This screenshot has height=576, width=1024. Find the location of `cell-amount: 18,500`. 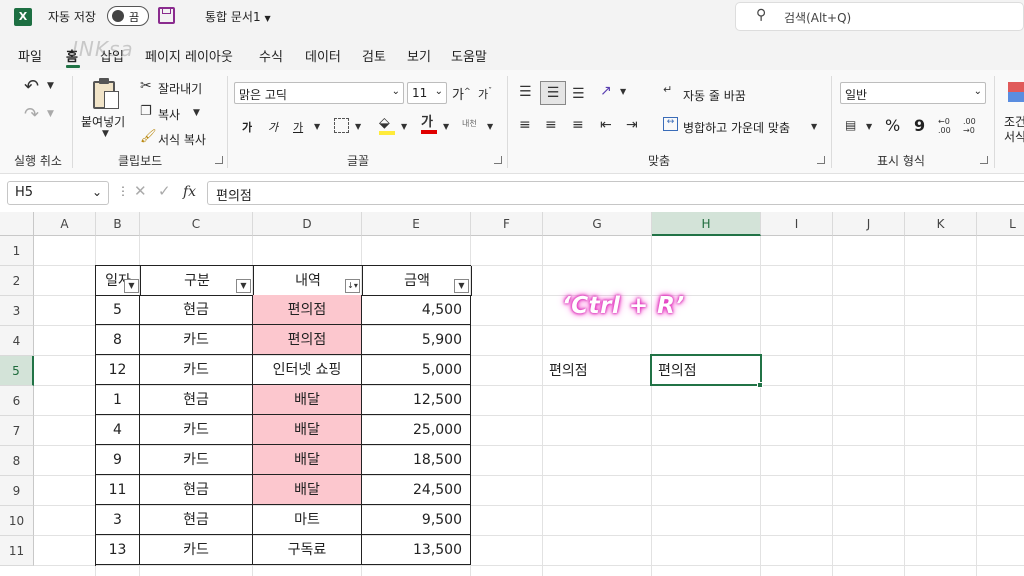

cell-amount: 18,500 is located at coordinates (416, 460).